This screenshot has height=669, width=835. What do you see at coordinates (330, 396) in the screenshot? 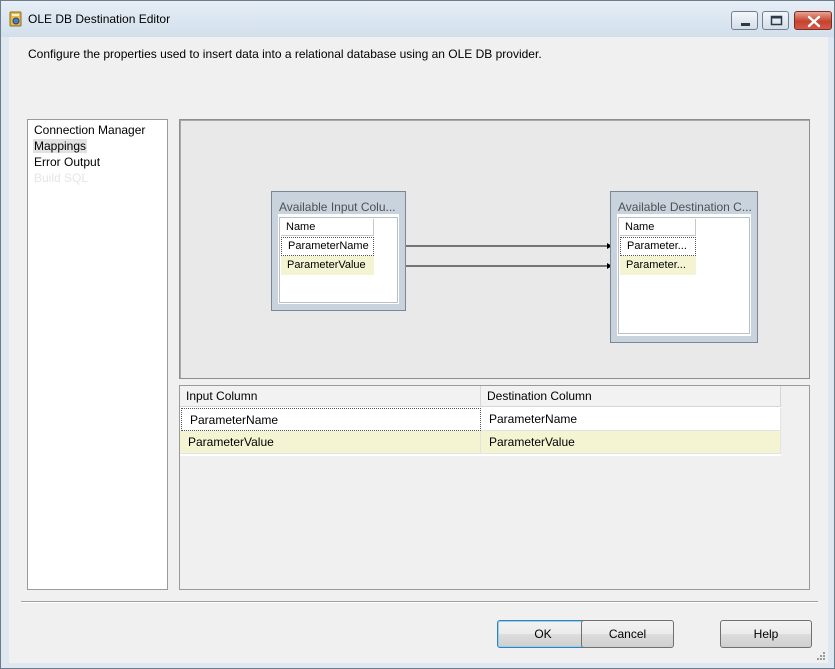
I see `grid-header-input-column: Input Column` at bounding box center [330, 396].